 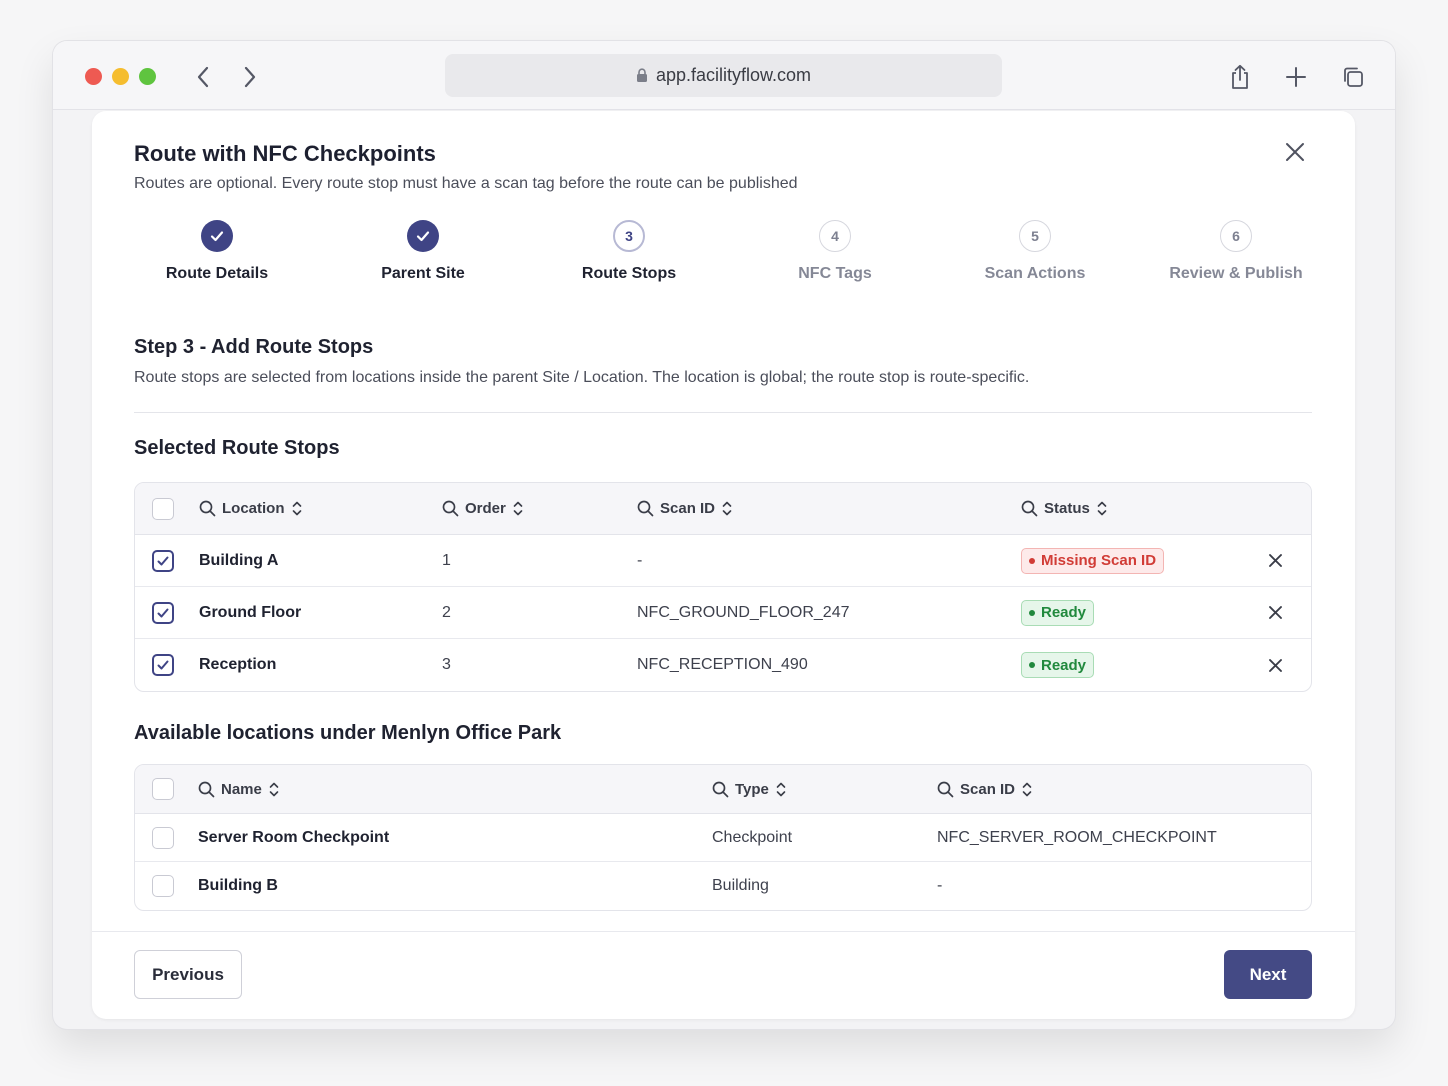 I want to click on column-header-order: Order, so click(x=483, y=508).